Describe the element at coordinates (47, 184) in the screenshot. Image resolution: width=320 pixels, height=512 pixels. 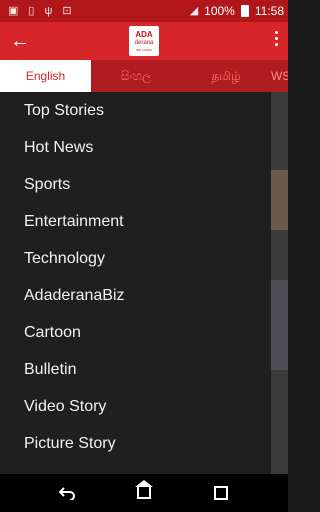
I see `drawer-item-sports: Sports` at that location.